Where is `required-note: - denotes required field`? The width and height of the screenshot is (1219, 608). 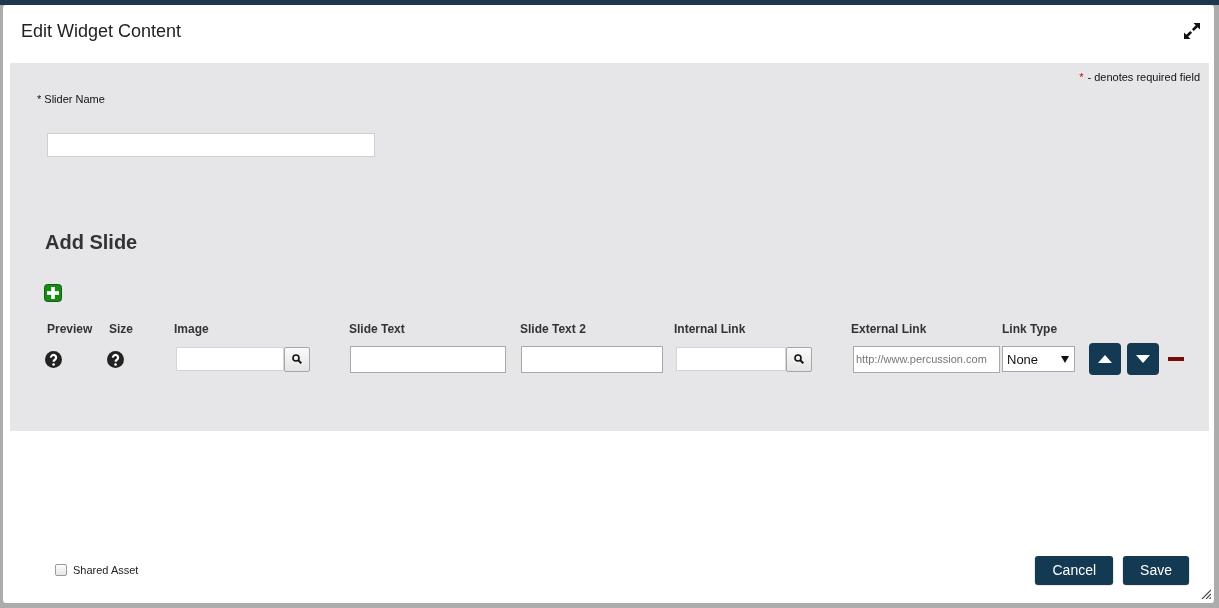
required-note: - denotes required field is located at coordinates (1143, 77).